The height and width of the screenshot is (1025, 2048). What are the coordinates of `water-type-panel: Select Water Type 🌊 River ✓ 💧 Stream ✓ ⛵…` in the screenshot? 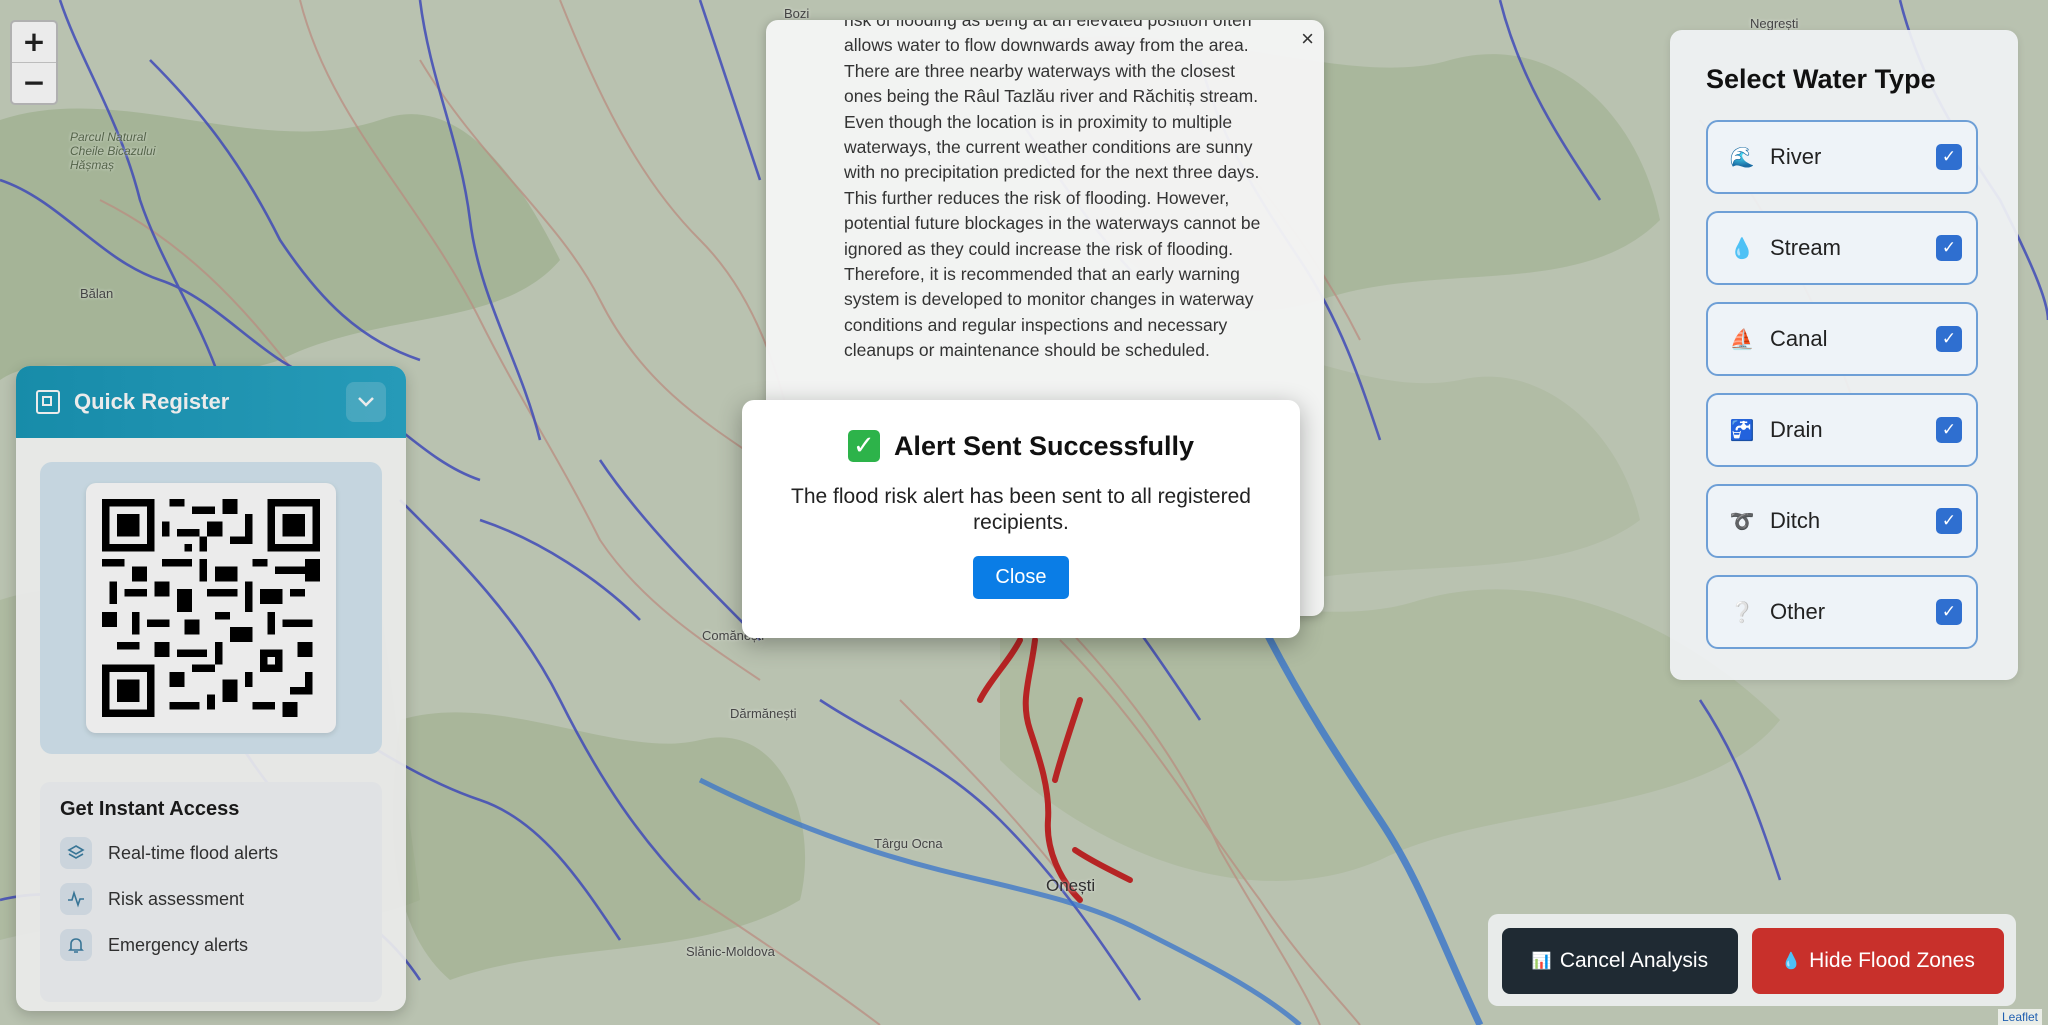 It's located at (1844, 355).